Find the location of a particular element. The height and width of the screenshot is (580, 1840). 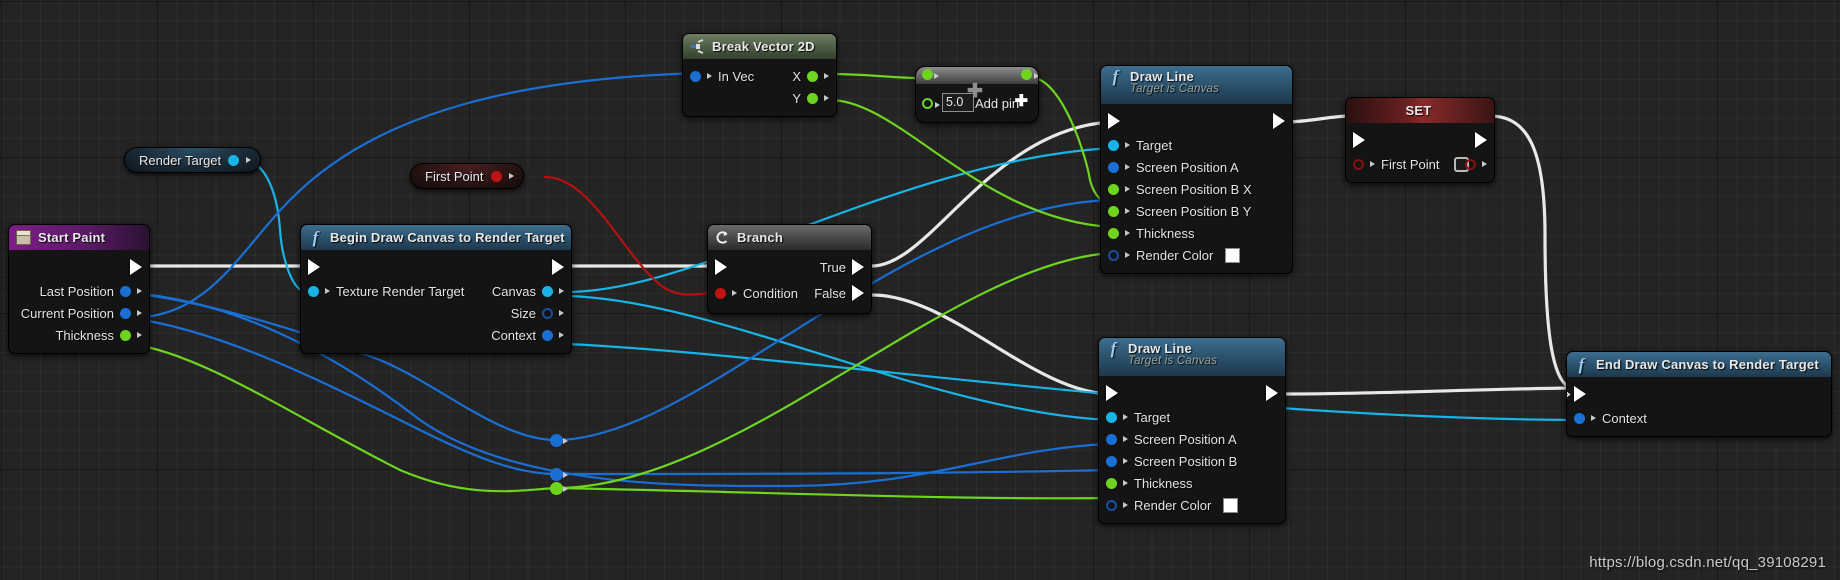

pin-size: Size is located at coordinates (537, 313).